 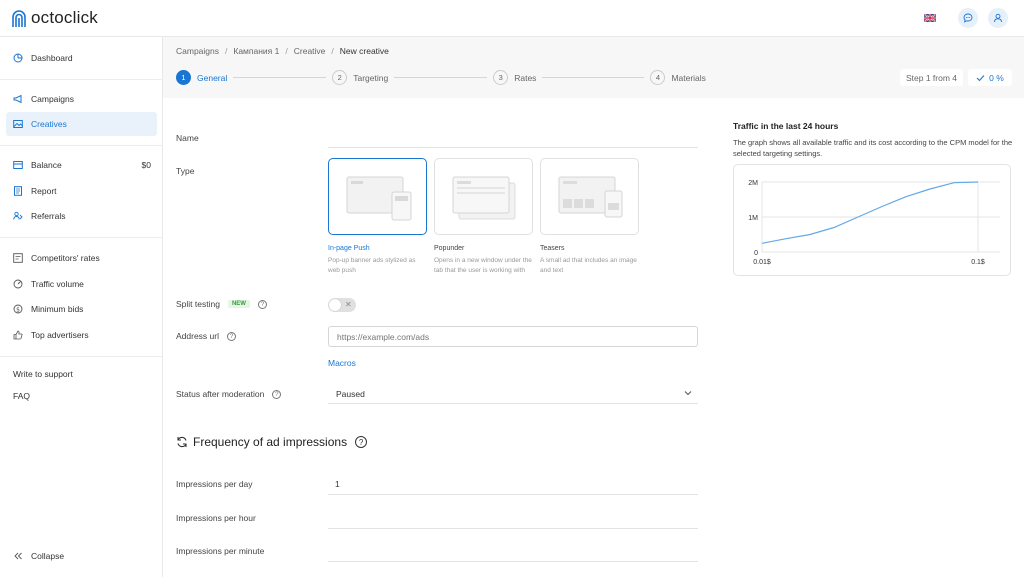 I want to click on split-testing-row: Split testing NEW ?, so click(x=221, y=304).